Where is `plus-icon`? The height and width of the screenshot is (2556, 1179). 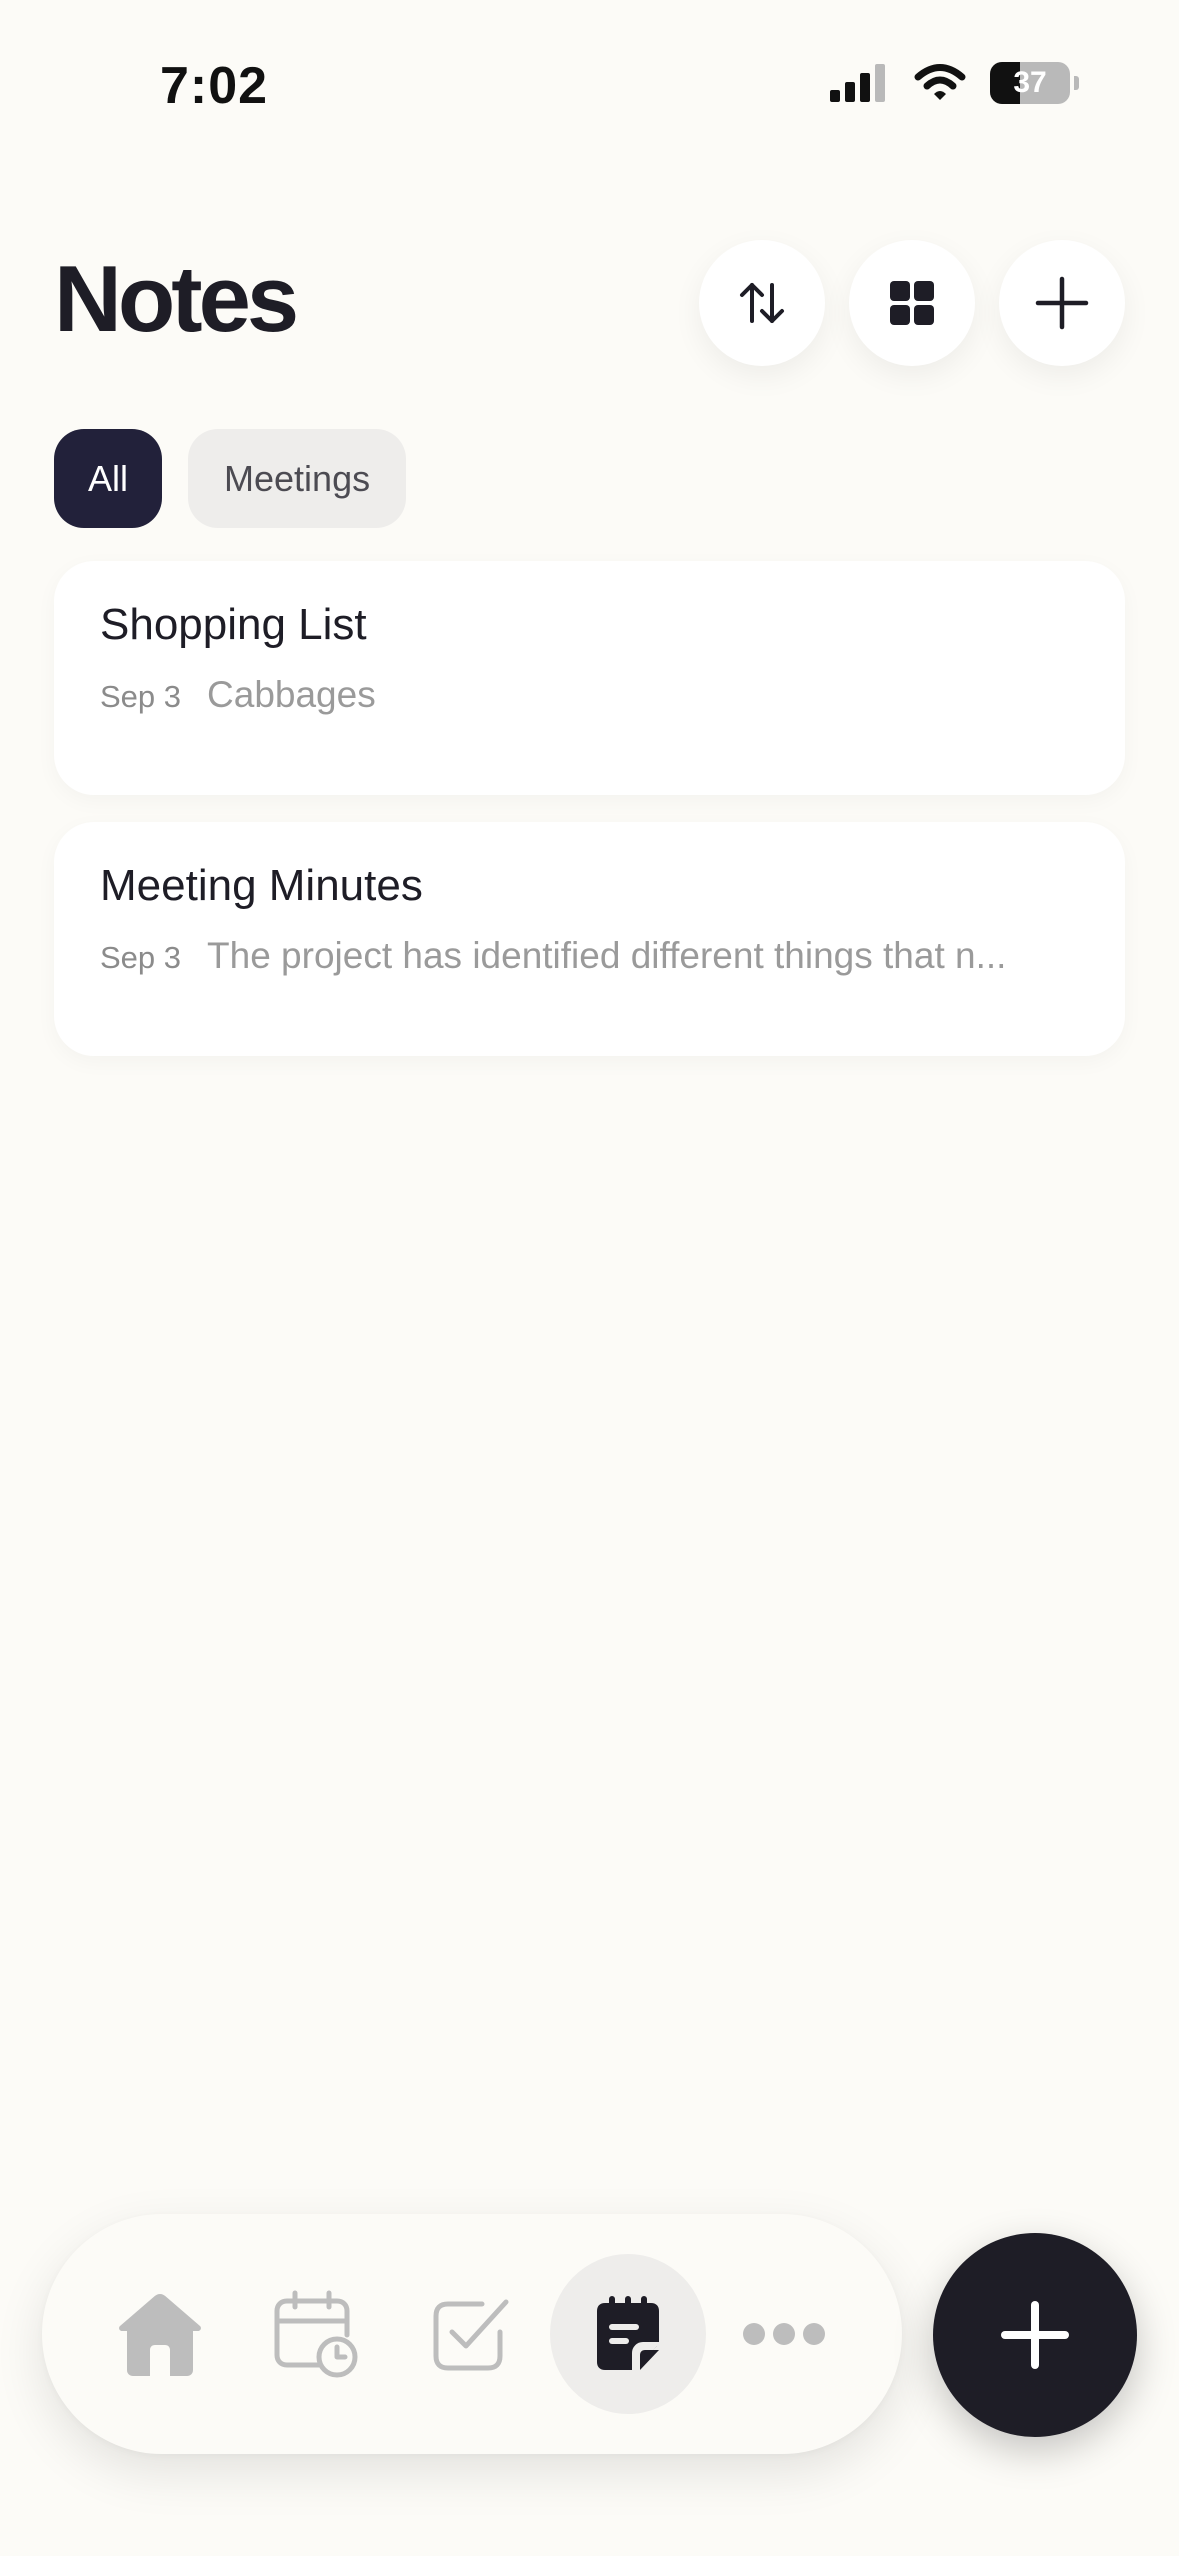
plus-icon is located at coordinates (1035, 2335).